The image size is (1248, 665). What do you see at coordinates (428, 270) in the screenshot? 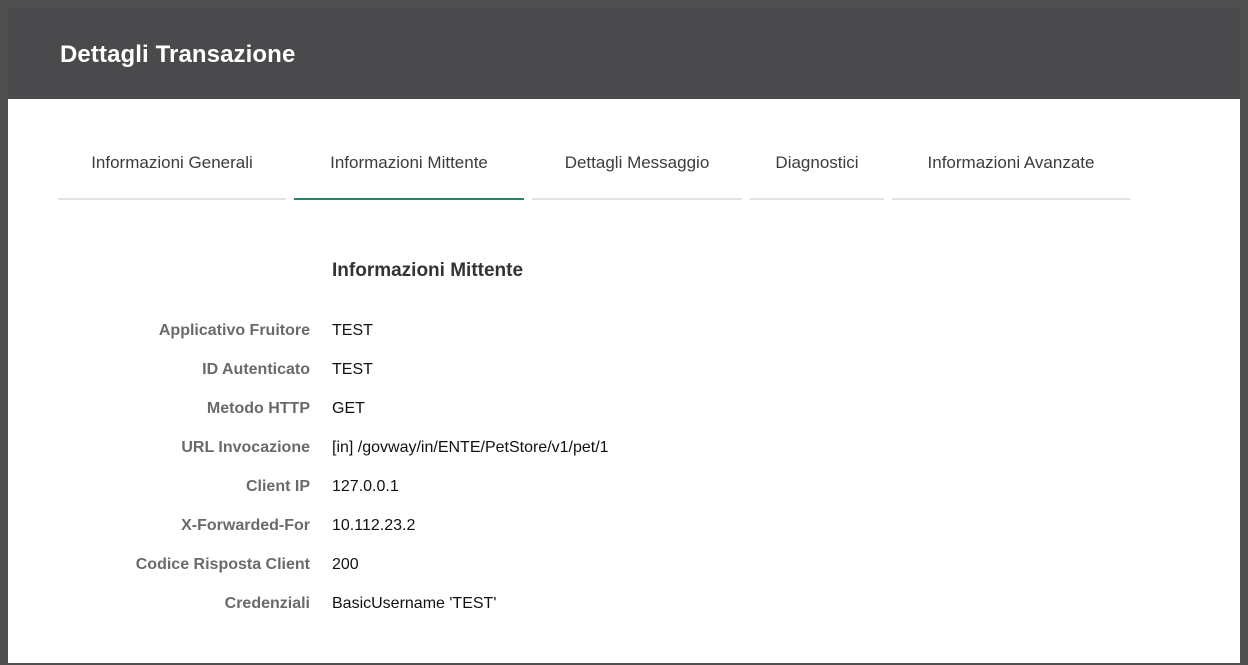
I see `section-title: Informazioni Mittente` at bounding box center [428, 270].